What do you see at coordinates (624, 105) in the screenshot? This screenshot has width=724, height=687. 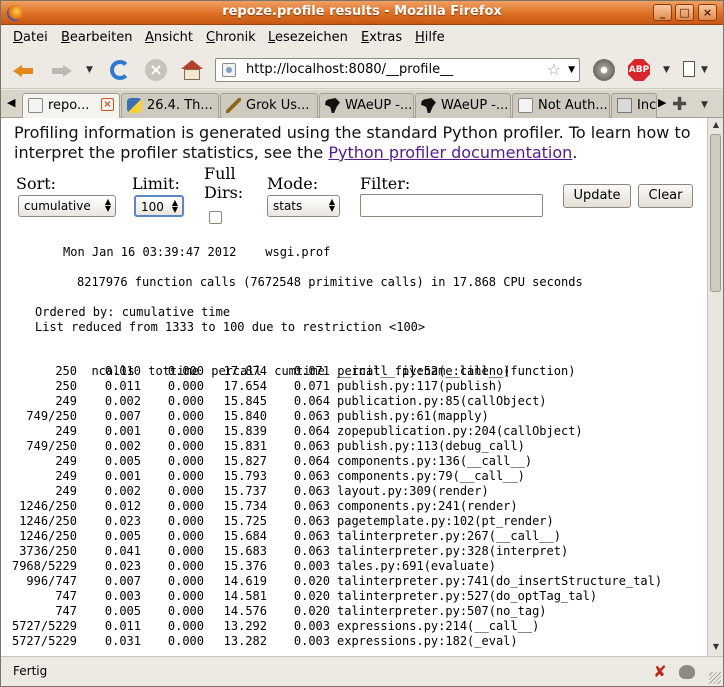 I see `folder-icon` at bounding box center [624, 105].